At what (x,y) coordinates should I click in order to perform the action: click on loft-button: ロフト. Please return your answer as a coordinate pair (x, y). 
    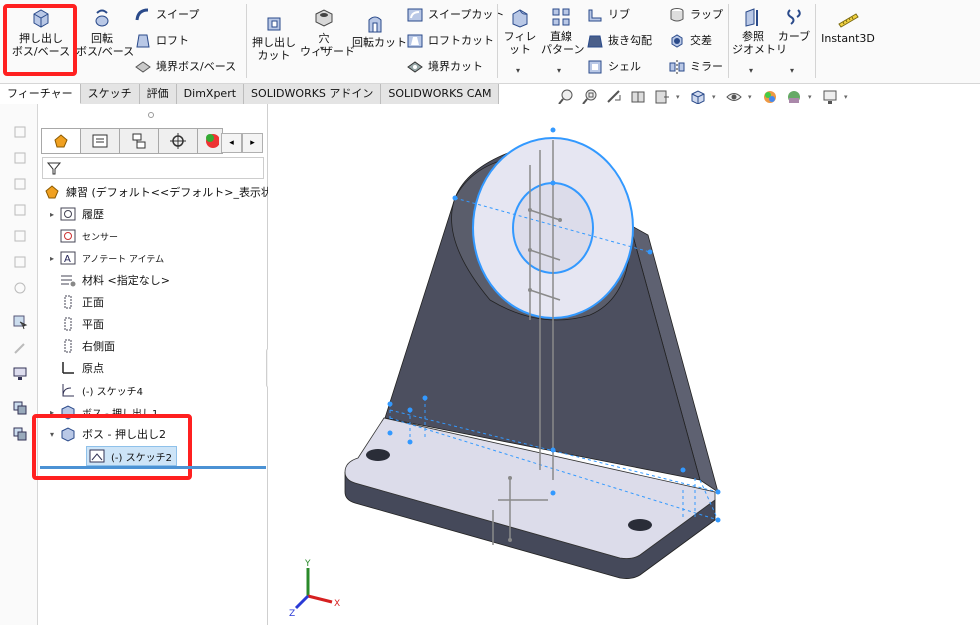
    Looking at the image, I should click on (161, 41).